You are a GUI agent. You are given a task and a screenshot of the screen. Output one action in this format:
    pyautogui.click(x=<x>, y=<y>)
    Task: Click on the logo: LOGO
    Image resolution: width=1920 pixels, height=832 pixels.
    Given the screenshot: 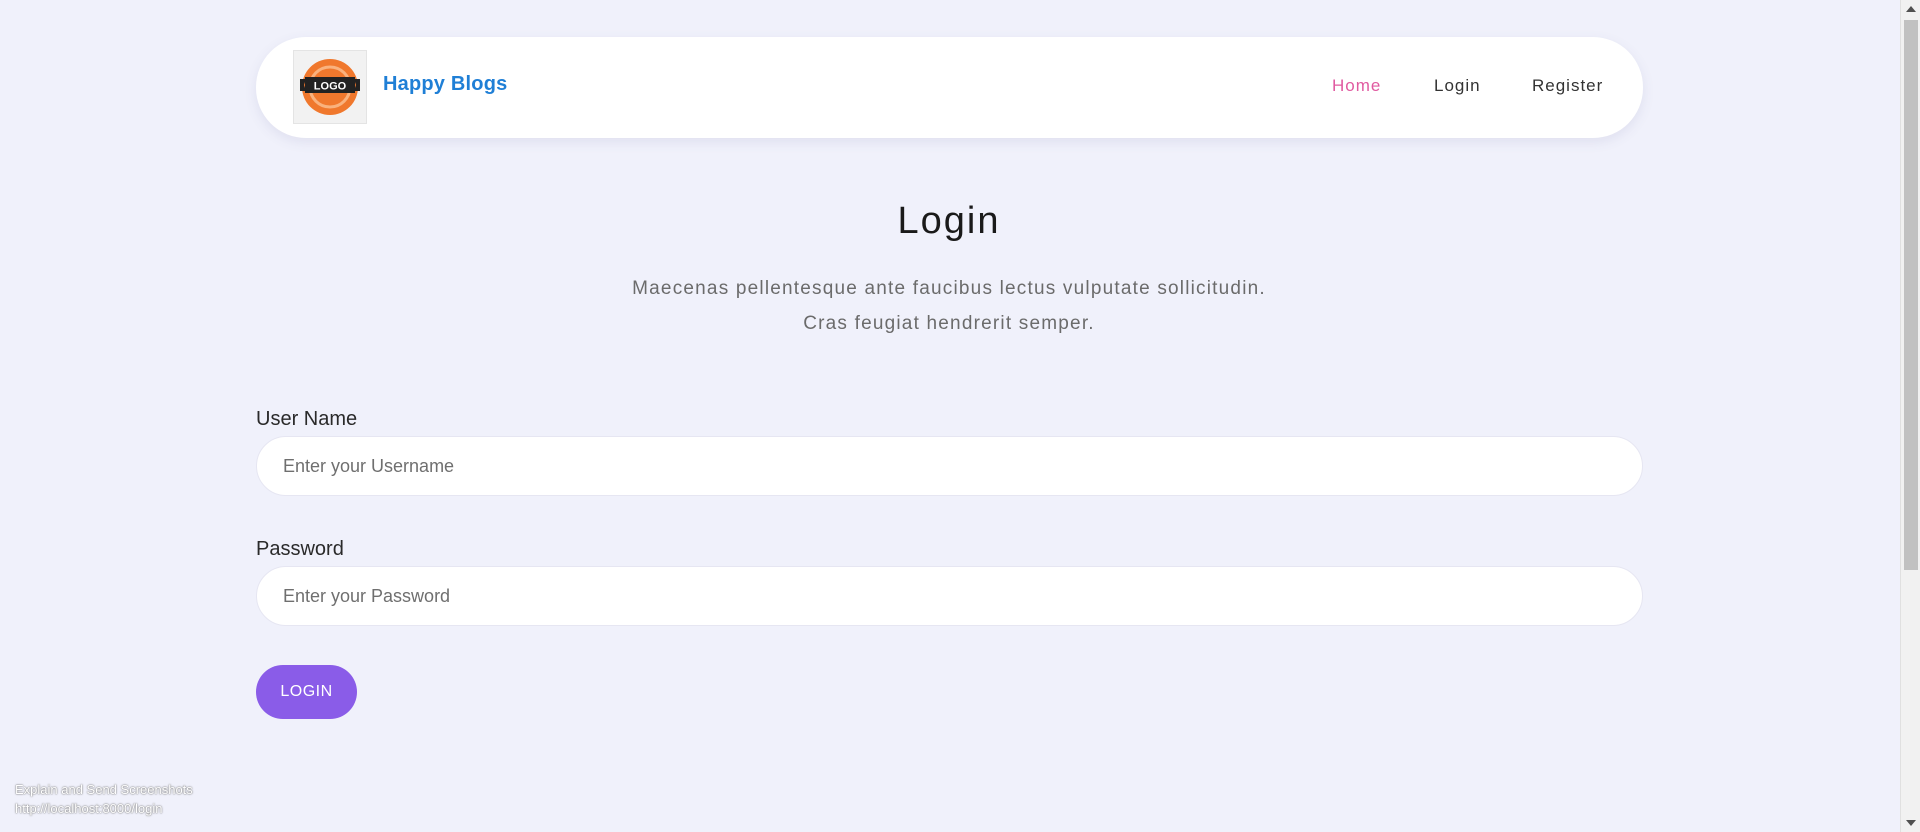 What is the action you would take?
    pyautogui.click(x=330, y=87)
    